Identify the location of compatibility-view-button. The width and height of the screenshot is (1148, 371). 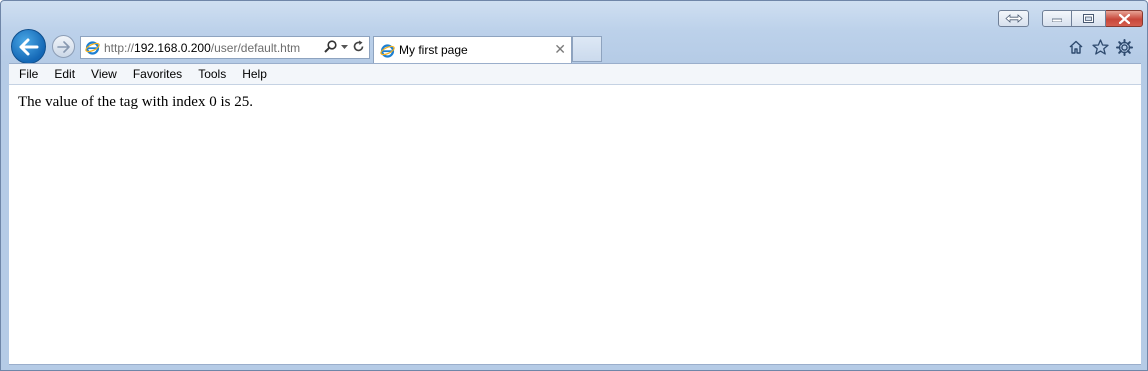
(1013, 18).